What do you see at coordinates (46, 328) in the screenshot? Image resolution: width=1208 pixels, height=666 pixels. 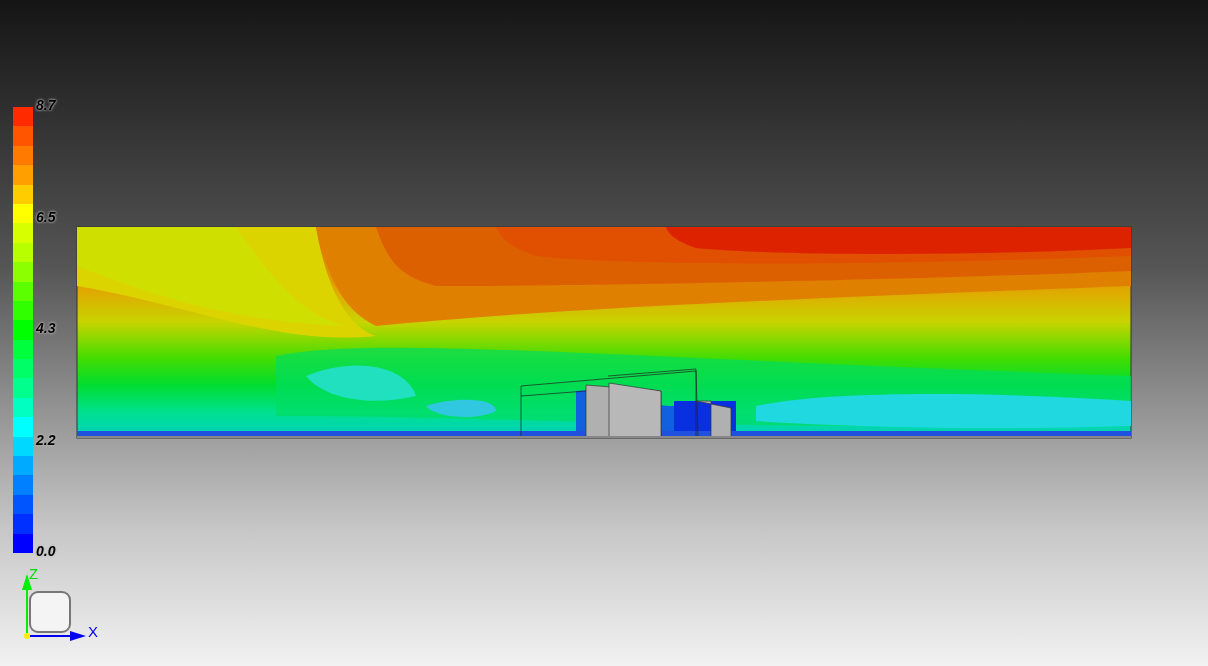 I see `scale-label: 4.3` at bounding box center [46, 328].